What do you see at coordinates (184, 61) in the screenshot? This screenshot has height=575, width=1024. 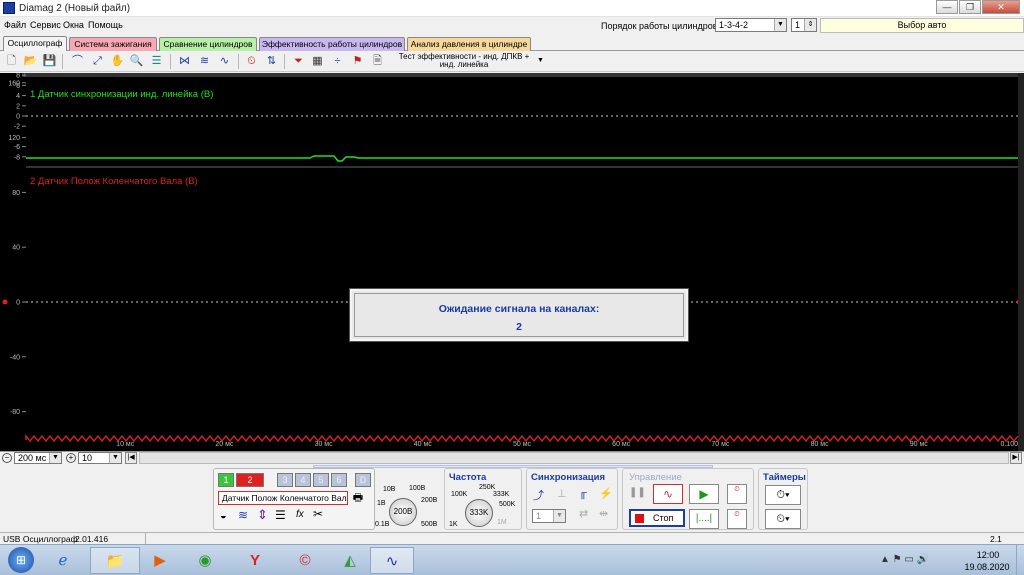 I see `signal-compress-icon: ⋈` at bounding box center [184, 61].